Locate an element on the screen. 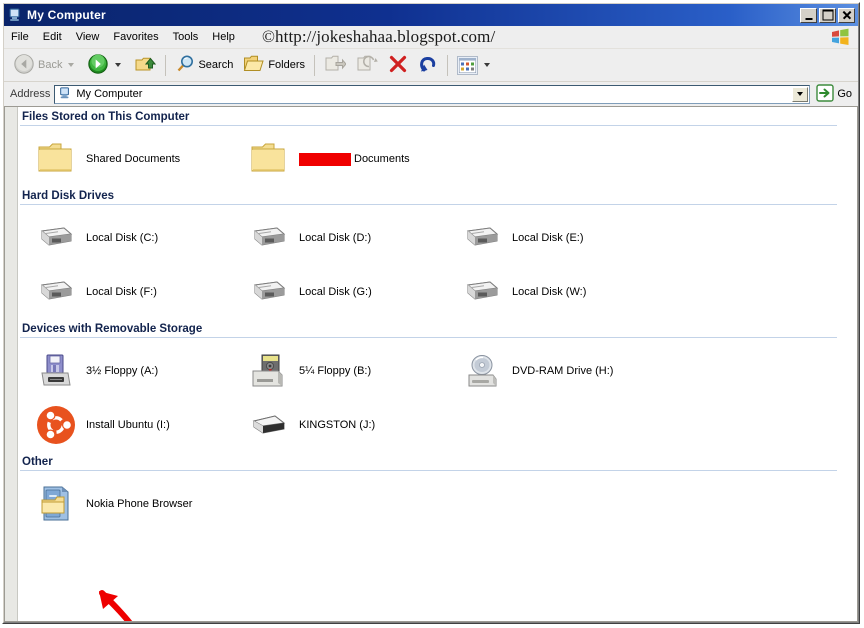 Image resolution: width=864 pixels, height=628 pixels. search-button: Search is located at coordinates (204, 65).